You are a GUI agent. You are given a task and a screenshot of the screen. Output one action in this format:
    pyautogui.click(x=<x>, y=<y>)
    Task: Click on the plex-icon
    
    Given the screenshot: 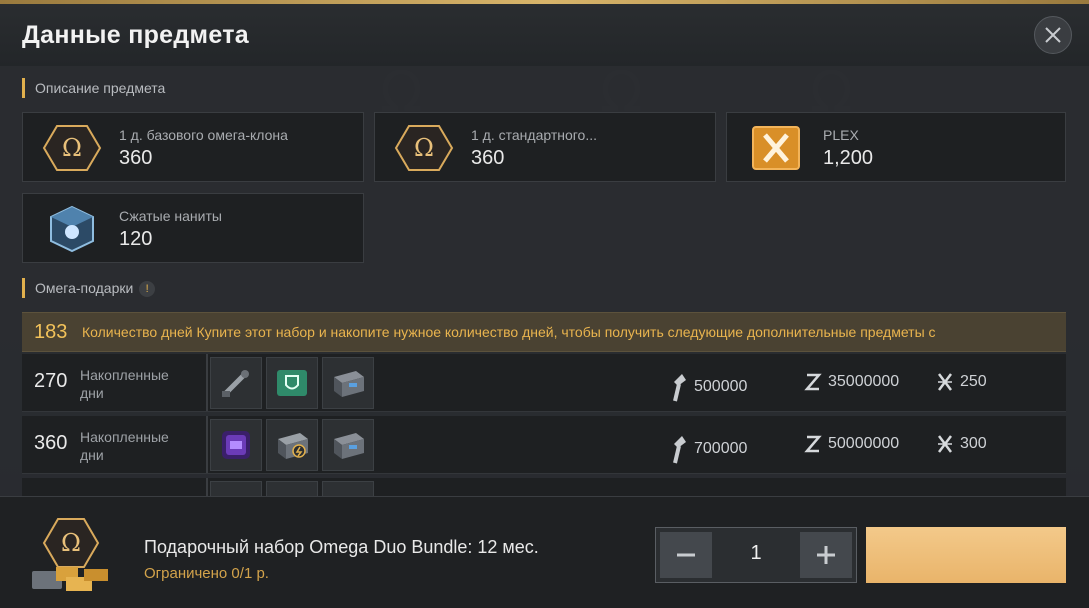 What is the action you would take?
    pyautogui.click(x=776, y=148)
    